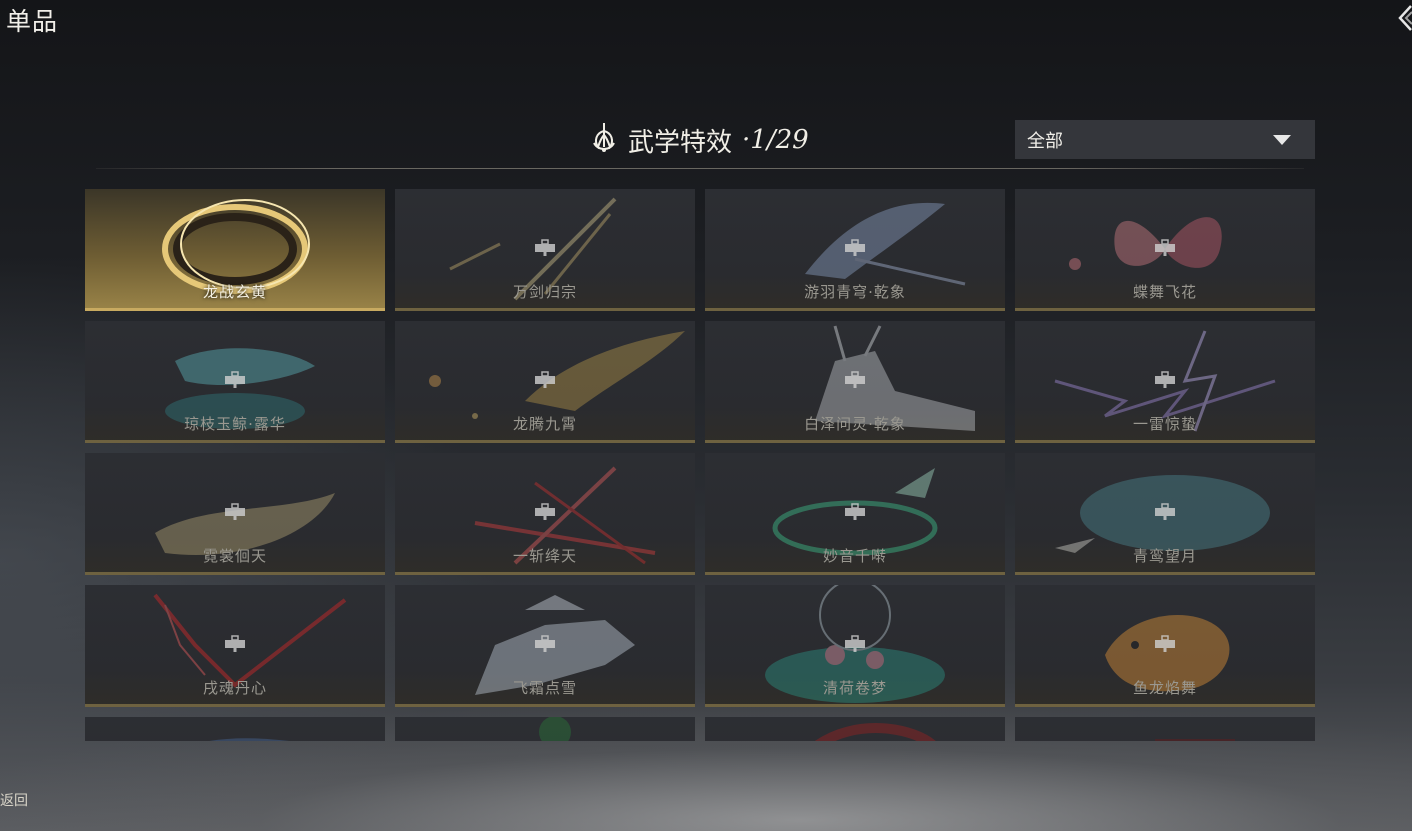 The height and width of the screenshot is (831, 1412). I want to click on effect-card: 游羽青穹·乾象, so click(855, 250).